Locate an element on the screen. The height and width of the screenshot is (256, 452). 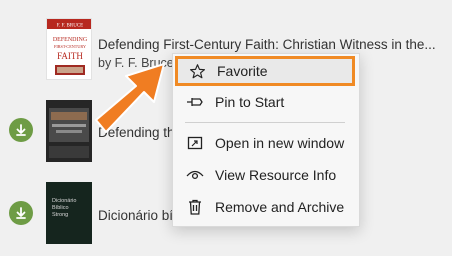
cover-art: Dicionário Bíblico Strong is located at coordinates (69, 213).